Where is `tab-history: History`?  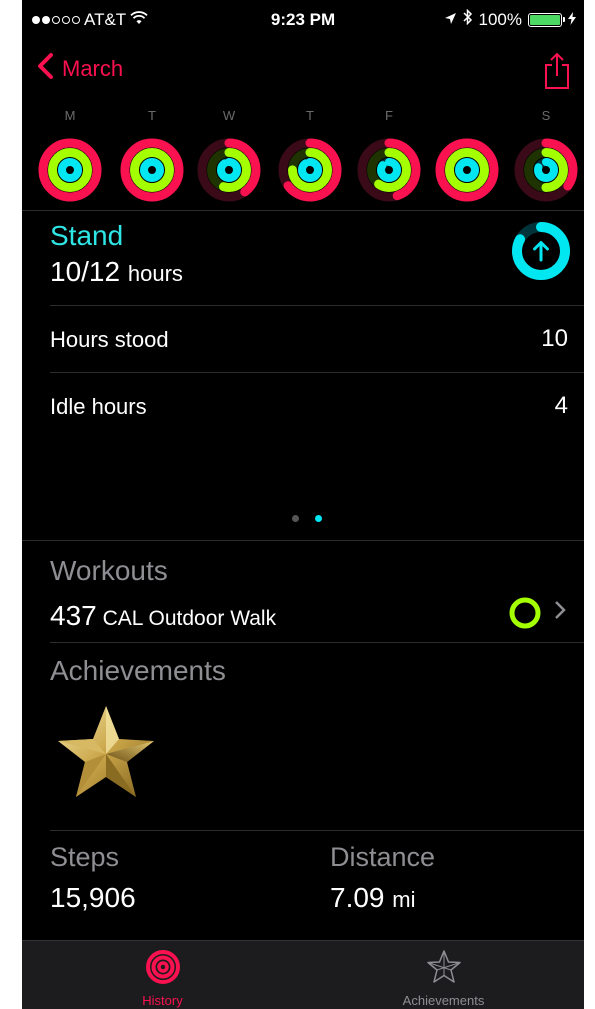
tab-history: History is located at coordinates (162, 975).